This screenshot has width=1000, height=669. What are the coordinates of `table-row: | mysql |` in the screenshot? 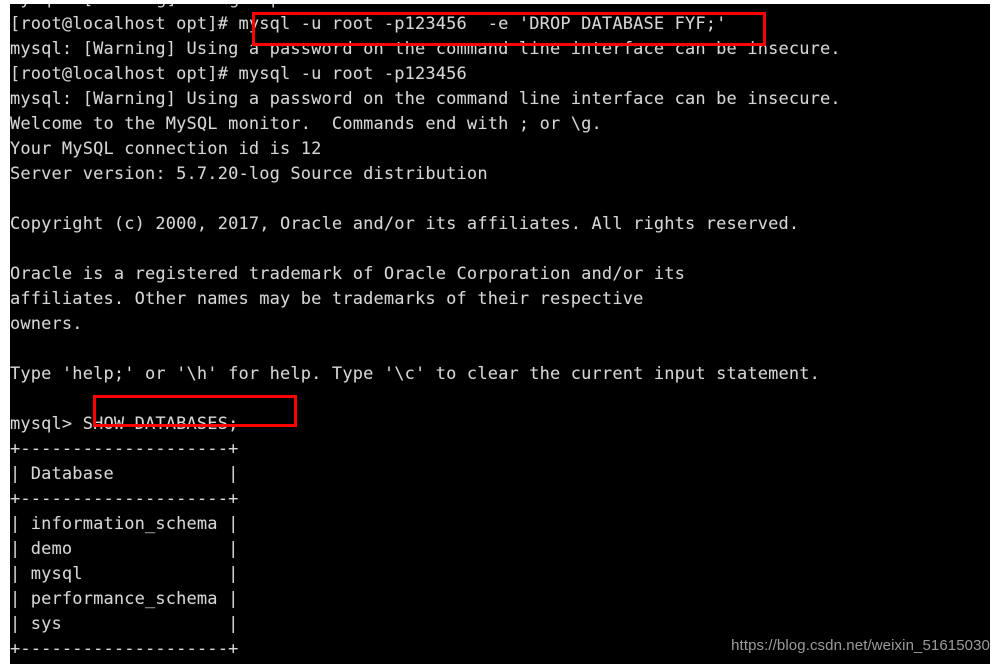 It's located at (124, 574).